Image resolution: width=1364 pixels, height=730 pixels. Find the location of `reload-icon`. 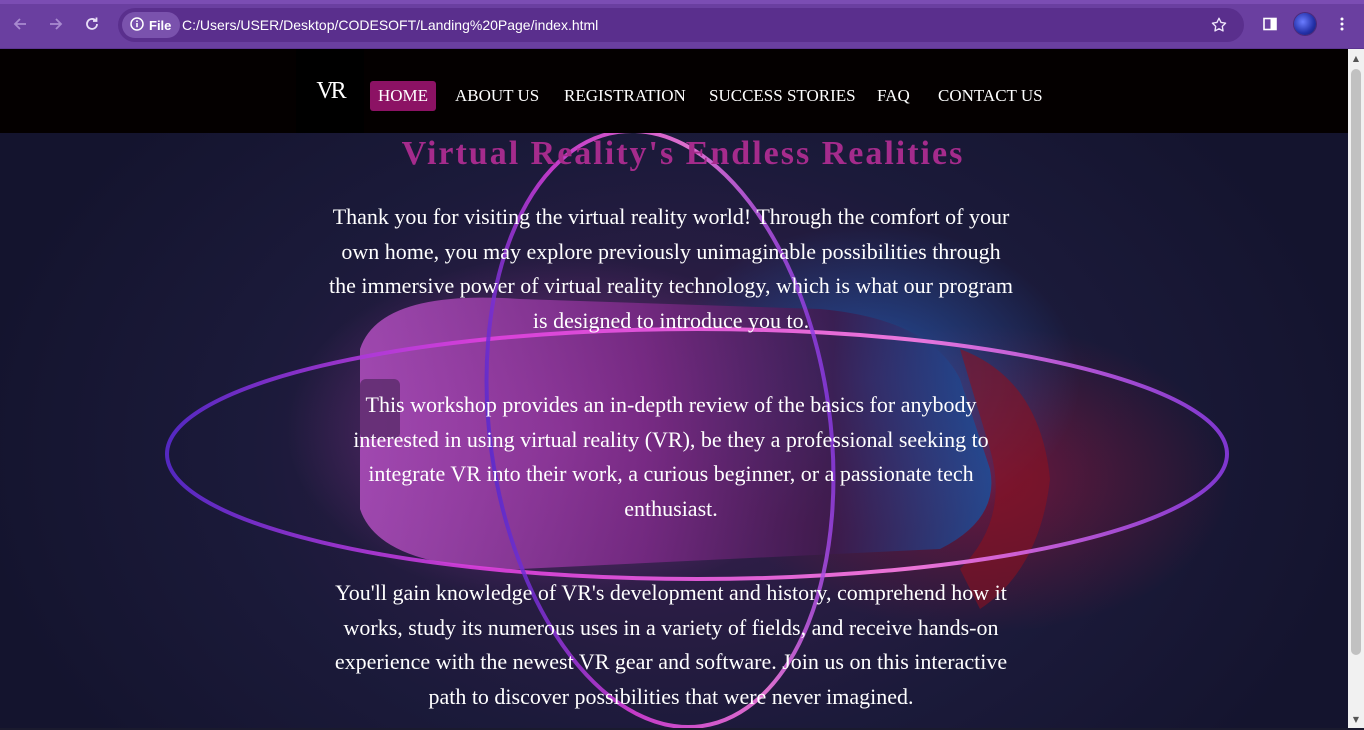

reload-icon is located at coordinates (92, 24).